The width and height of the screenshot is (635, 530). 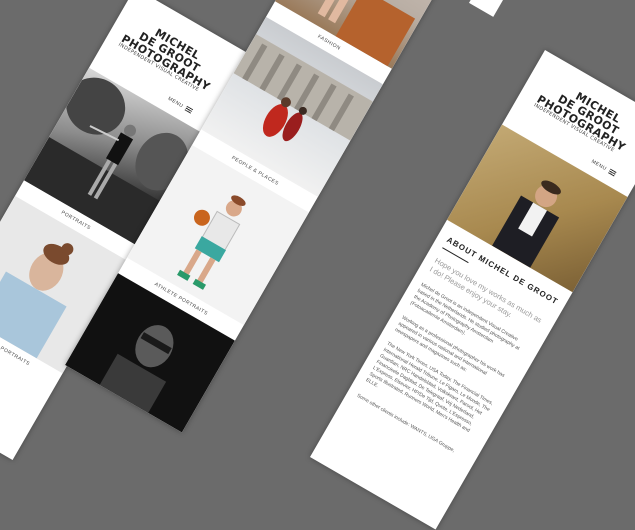 I want to click on about-portrait-photo-image, so click(x=526, y=224).